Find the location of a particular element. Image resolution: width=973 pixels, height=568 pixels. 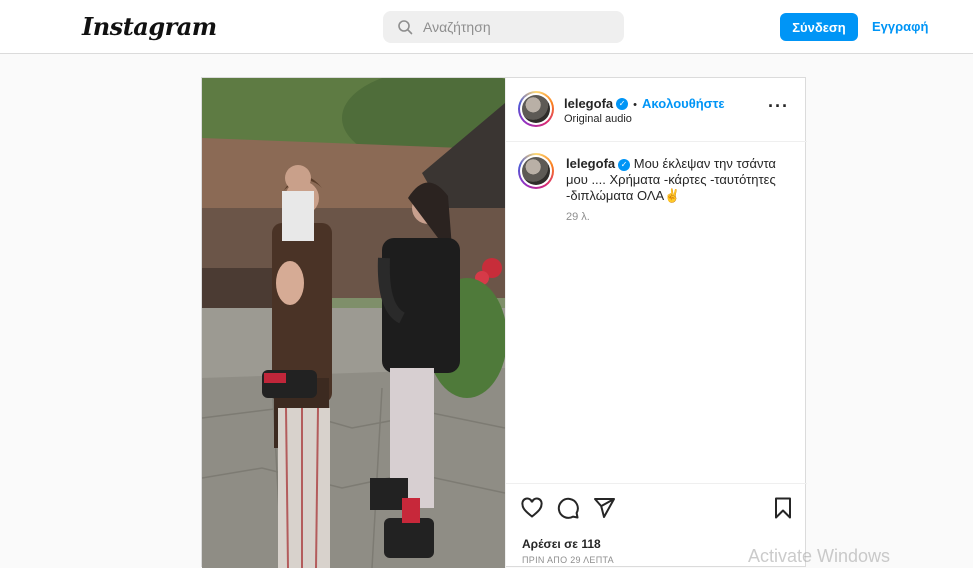

likes-count: Αρέσει σε 118 is located at coordinates (561, 544).